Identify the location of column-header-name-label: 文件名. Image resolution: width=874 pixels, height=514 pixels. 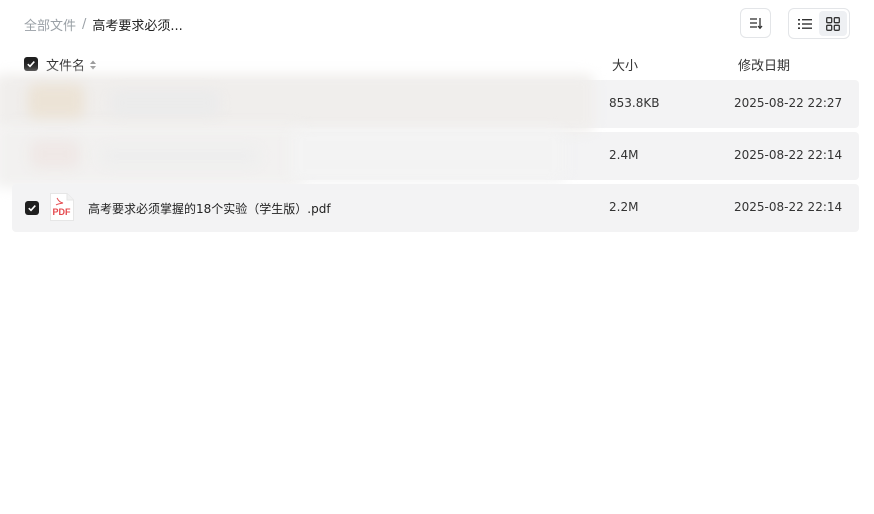
(66, 66).